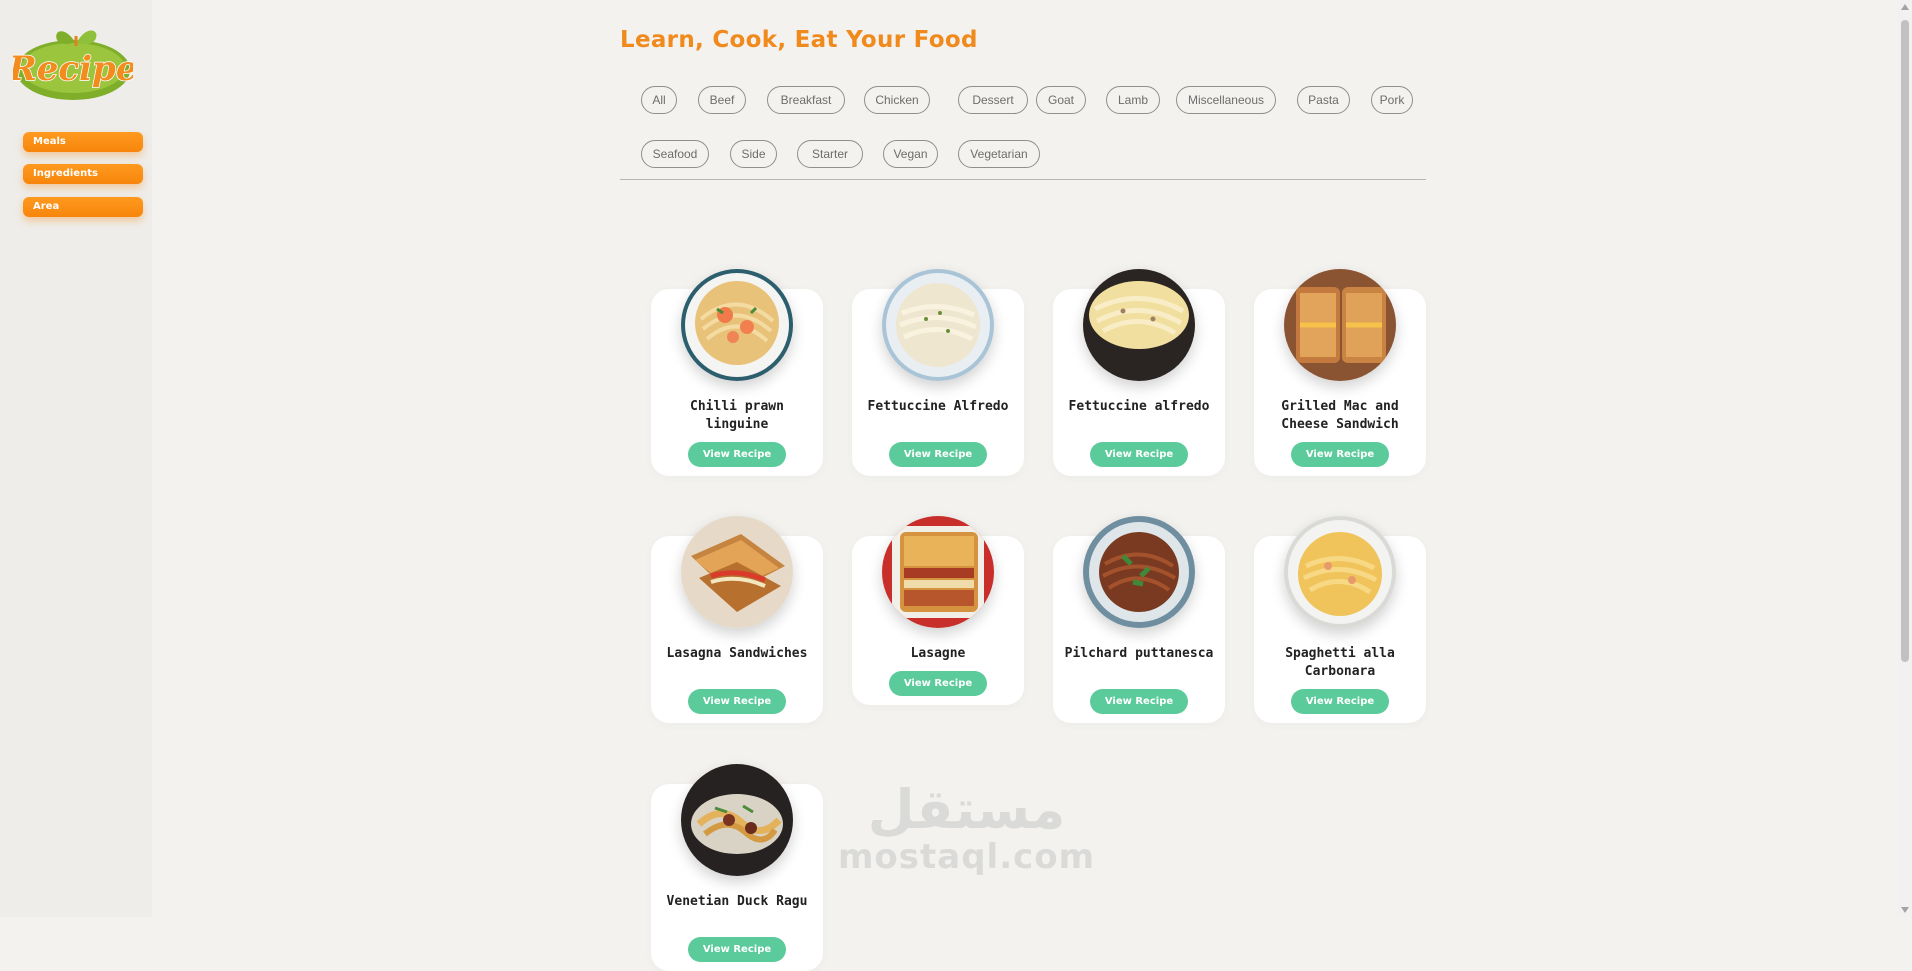 The image size is (1912, 971). What do you see at coordinates (1392, 100) in the screenshot?
I see `category-chip-pork: Pork` at bounding box center [1392, 100].